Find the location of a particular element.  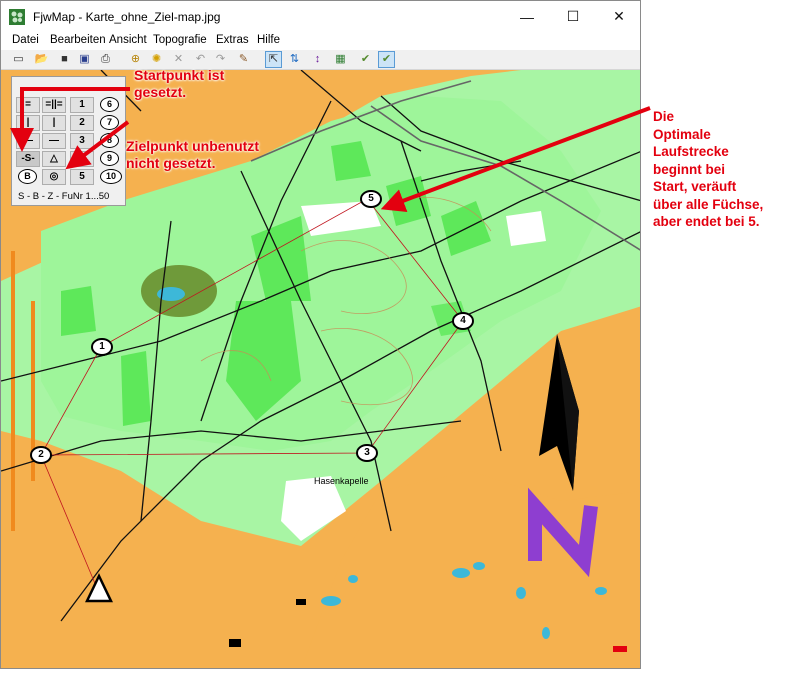

annotation-arrows is located at coordinates (330, 150).